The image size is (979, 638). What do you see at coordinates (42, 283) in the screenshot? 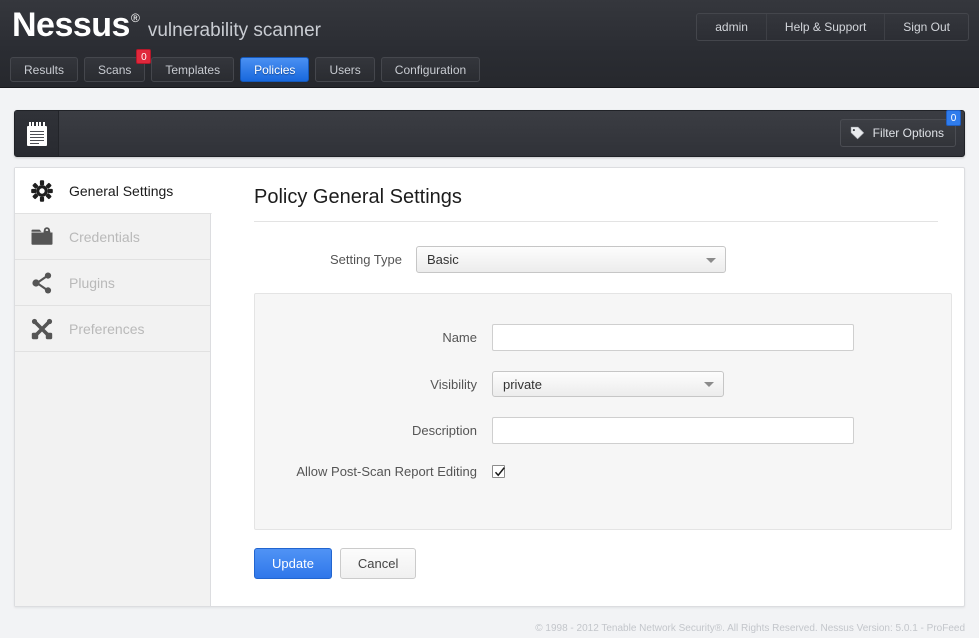
I see `share-nodes-icon` at bounding box center [42, 283].